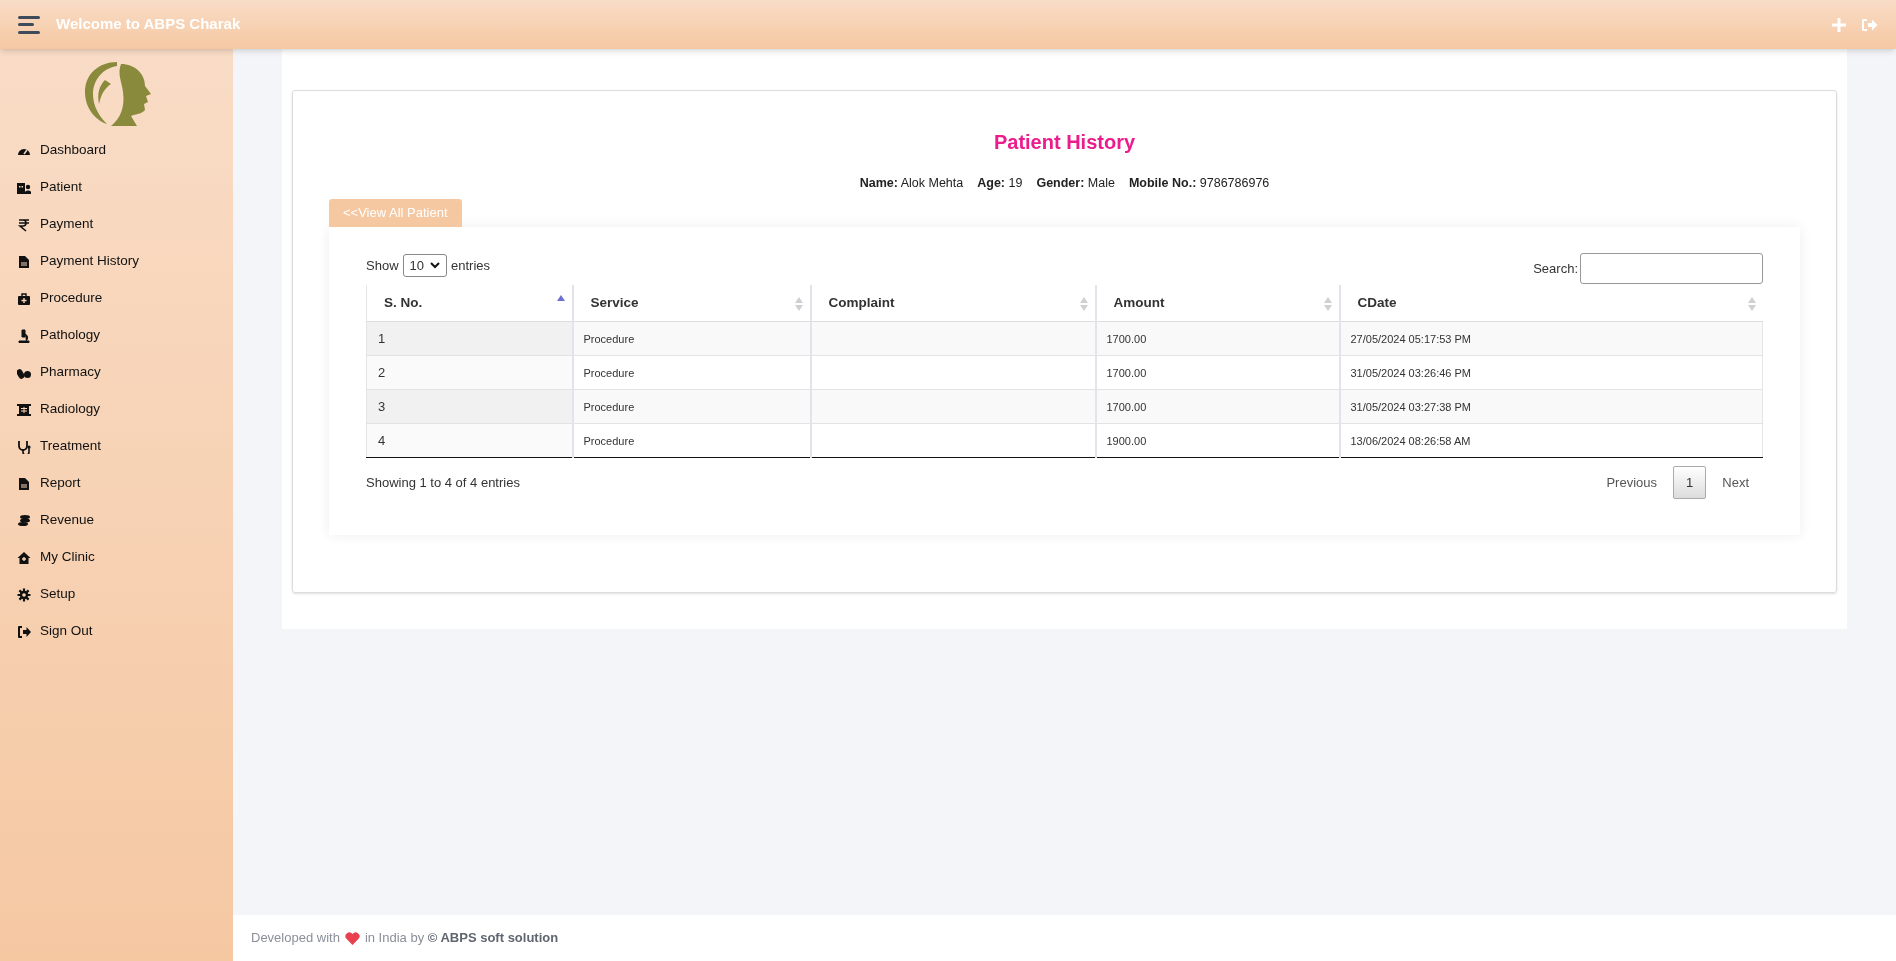 This screenshot has width=1896, height=961. What do you see at coordinates (29, 24) in the screenshot?
I see `menu-icon` at bounding box center [29, 24].